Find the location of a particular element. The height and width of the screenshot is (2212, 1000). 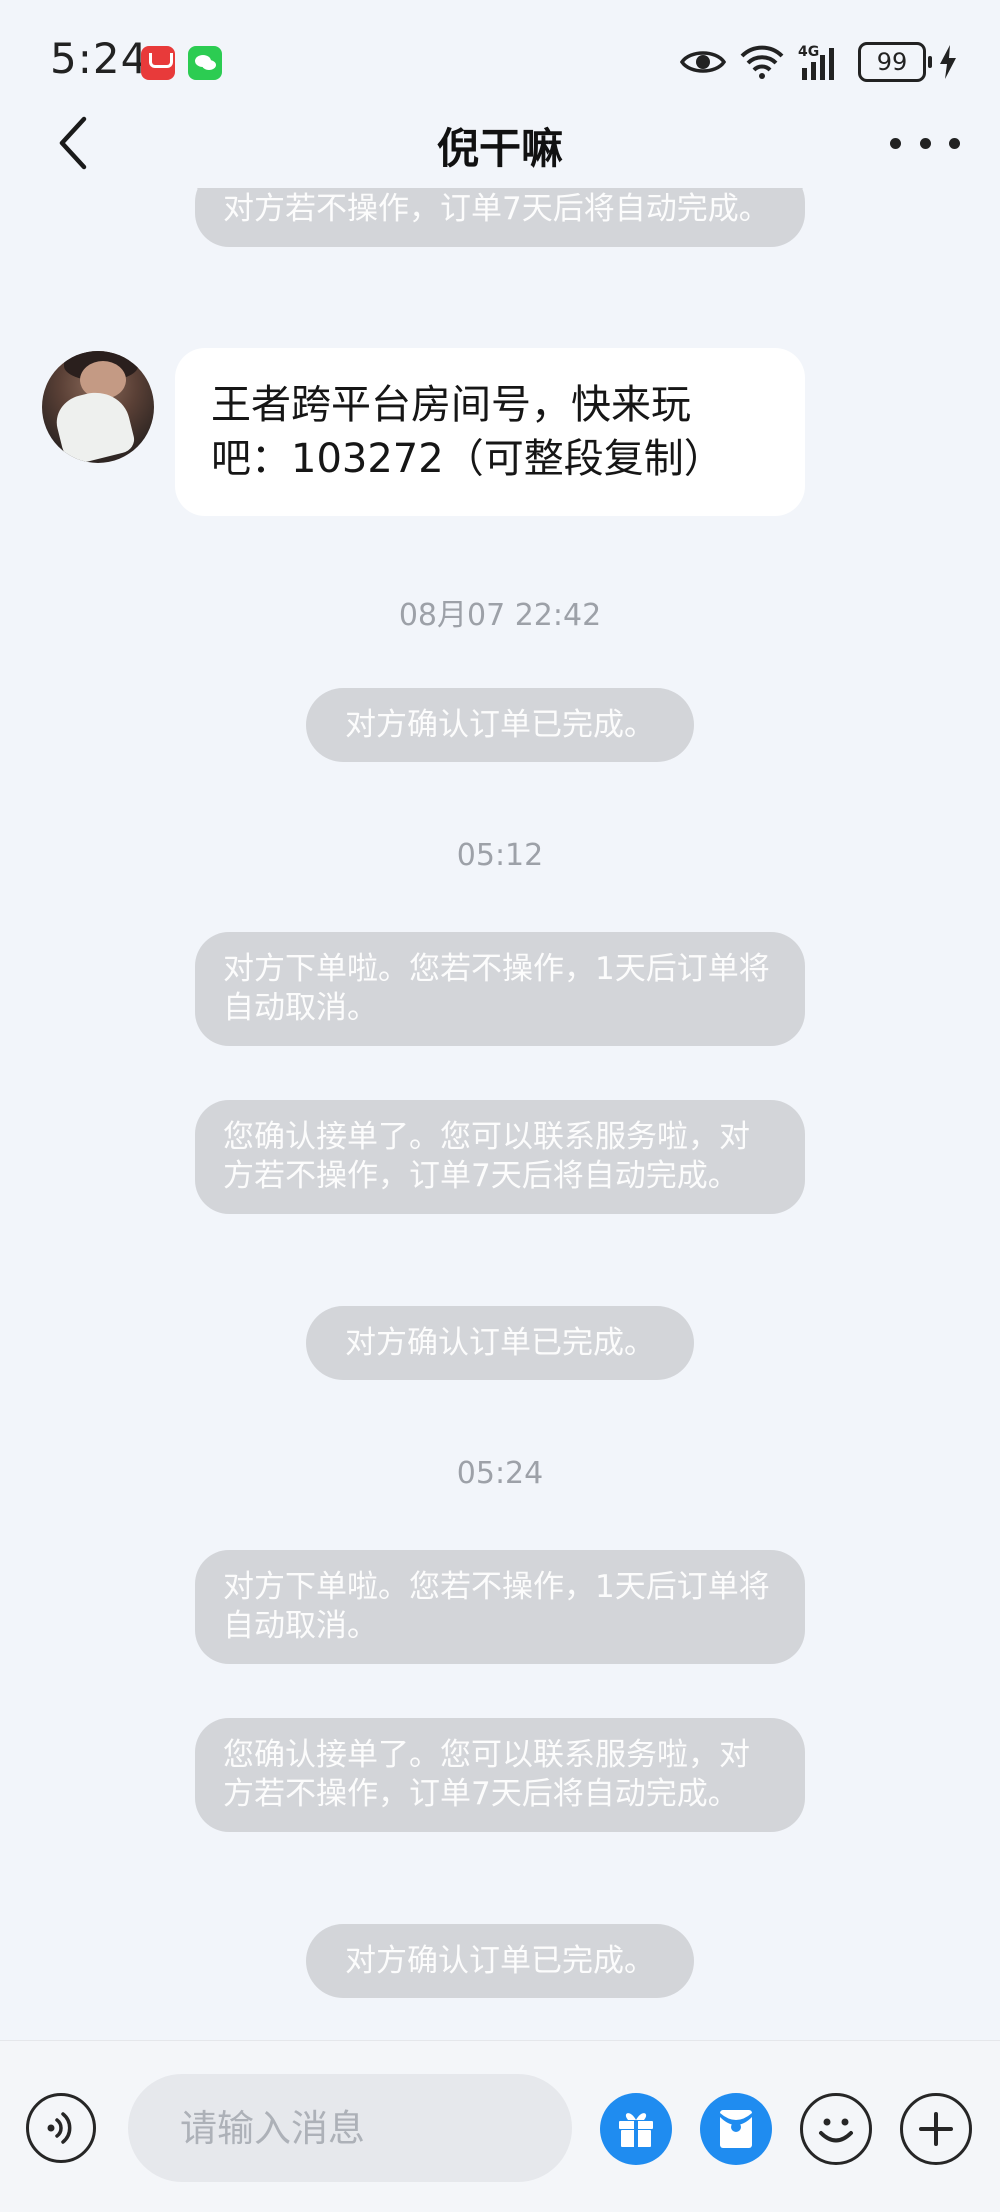

user-message-bubble: 王者跨平台房间号，快来玩吧：103272（可整段复制） is located at coordinates (490, 432).